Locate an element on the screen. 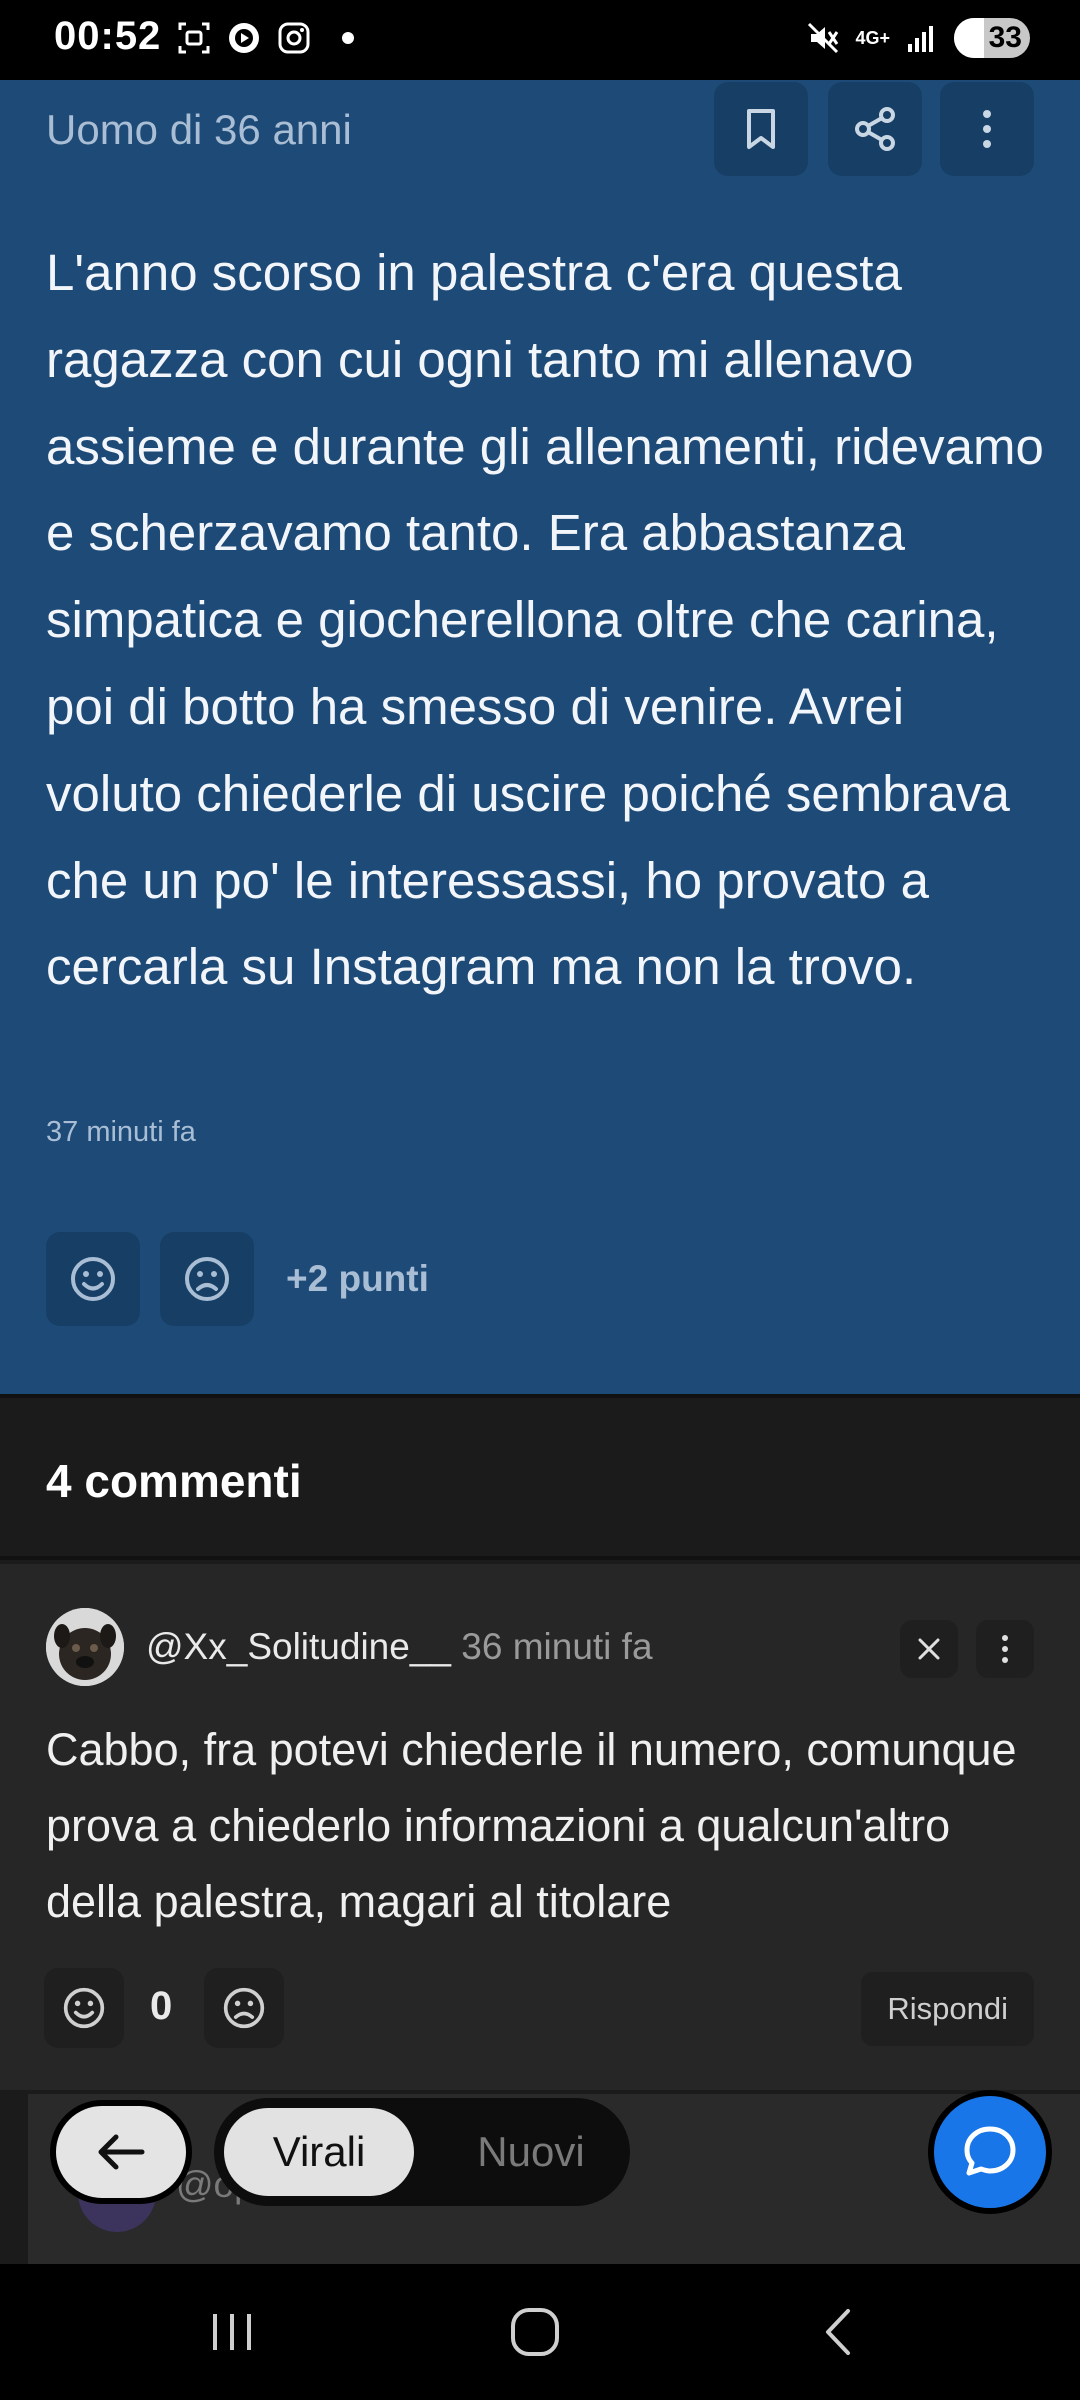 The height and width of the screenshot is (2400, 1080). avatar is located at coordinates (85, 1647).